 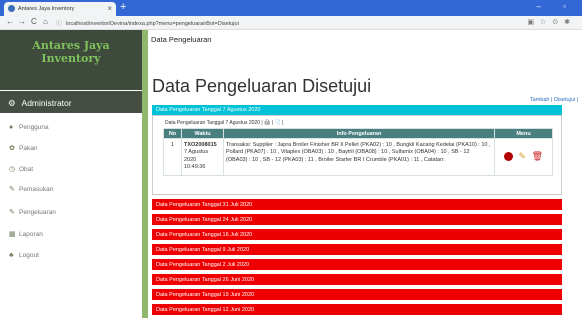 I want to click on admin-section: ⚙ Administrator, so click(x=71, y=102).